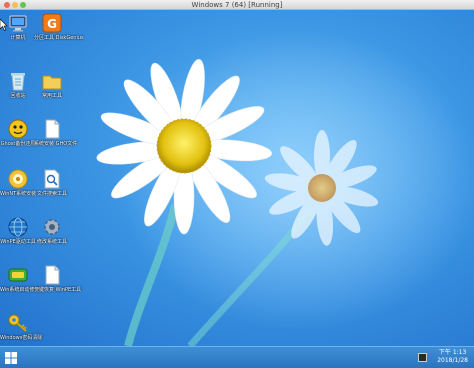 The image size is (474, 368). I want to click on clock-time: 下午 1:13, so click(452, 352).